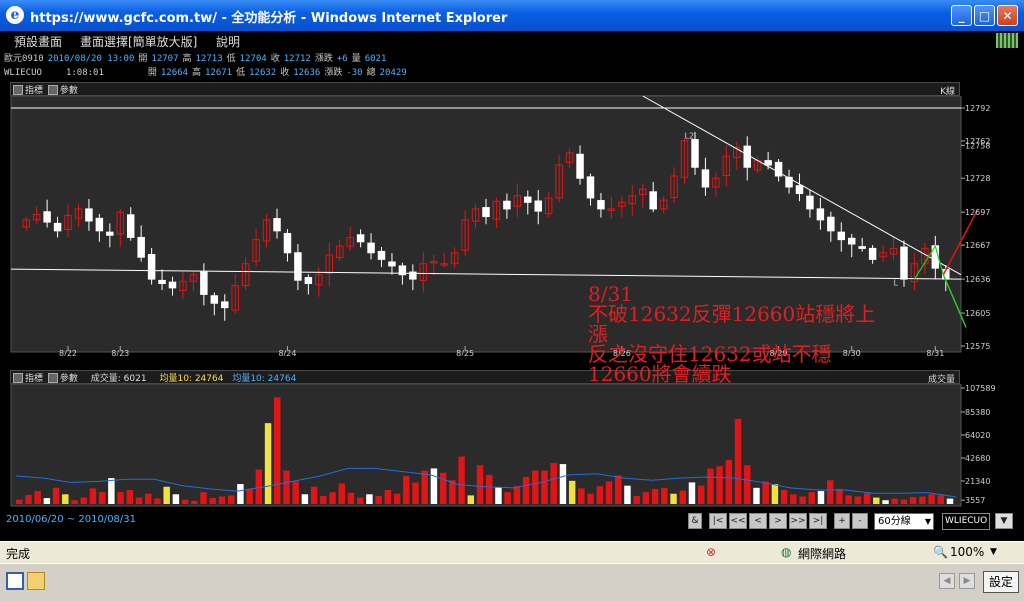 This screenshot has height=601, width=1024. What do you see at coordinates (818, 521) in the screenshot?
I see `last-button: >|` at bounding box center [818, 521].